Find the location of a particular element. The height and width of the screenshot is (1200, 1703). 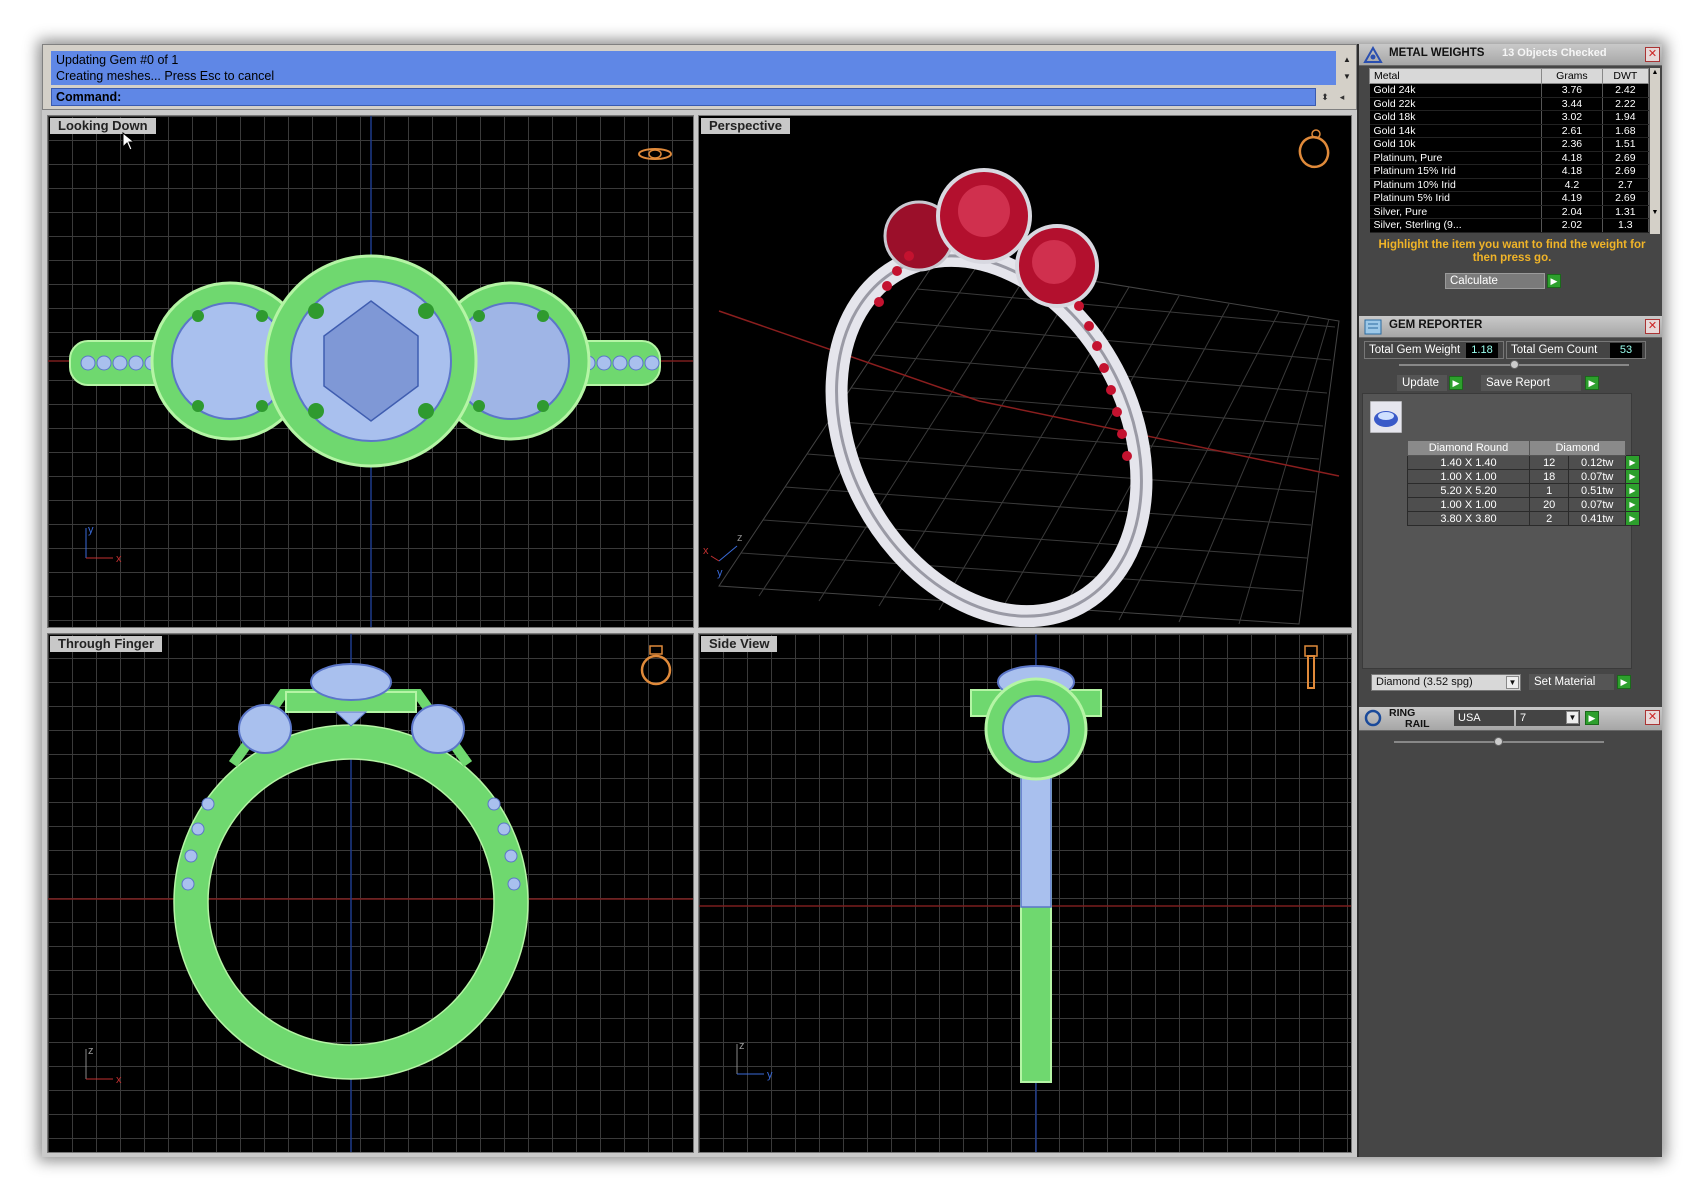

ring-top-orientation-icon is located at coordinates (655, 154).